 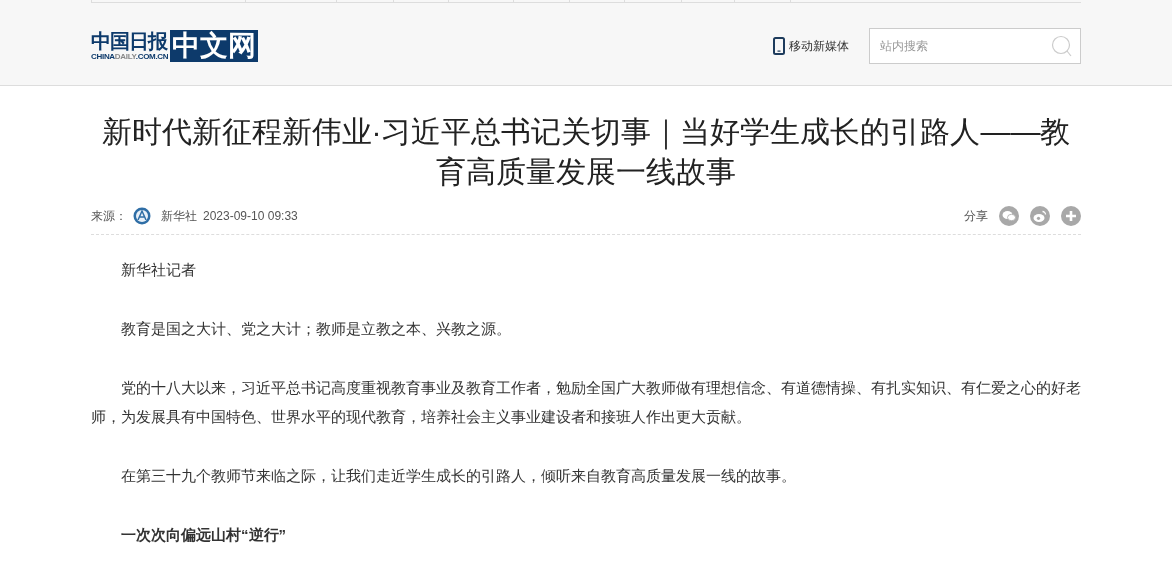 What do you see at coordinates (458, 476) in the screenshot?
I see `paragraph: 在第三十九个教师节来临之际，让我们走近学生成长的引路人，倾听来自教育高质量发展一线的故事。` at bounding box center [458, 476].